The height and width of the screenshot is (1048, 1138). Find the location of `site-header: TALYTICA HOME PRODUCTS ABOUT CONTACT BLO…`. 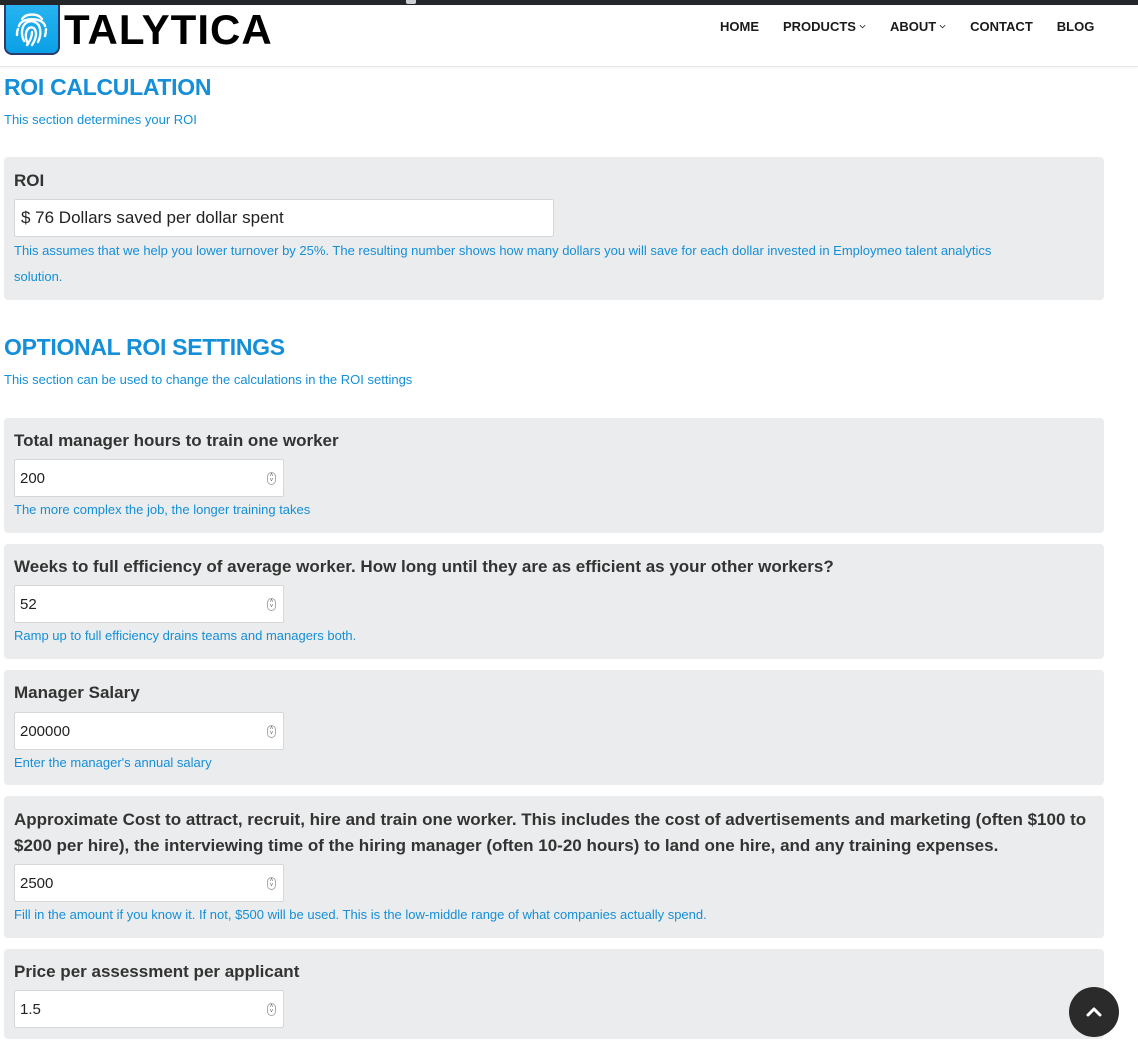

site-header: TALYTICA HOME PRODUCTS ABOUT CONTACT BLO… is located at coordinates (569, 36).